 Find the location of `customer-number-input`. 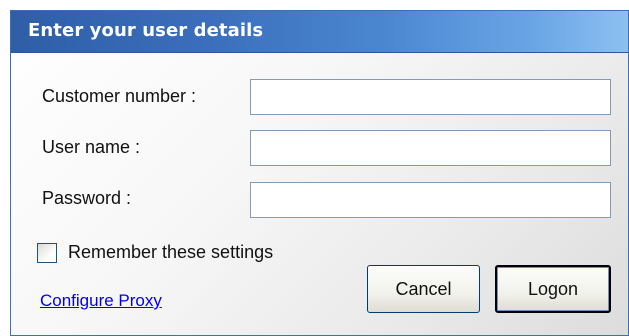

customer-number-input is located at coordinates (430, 97).